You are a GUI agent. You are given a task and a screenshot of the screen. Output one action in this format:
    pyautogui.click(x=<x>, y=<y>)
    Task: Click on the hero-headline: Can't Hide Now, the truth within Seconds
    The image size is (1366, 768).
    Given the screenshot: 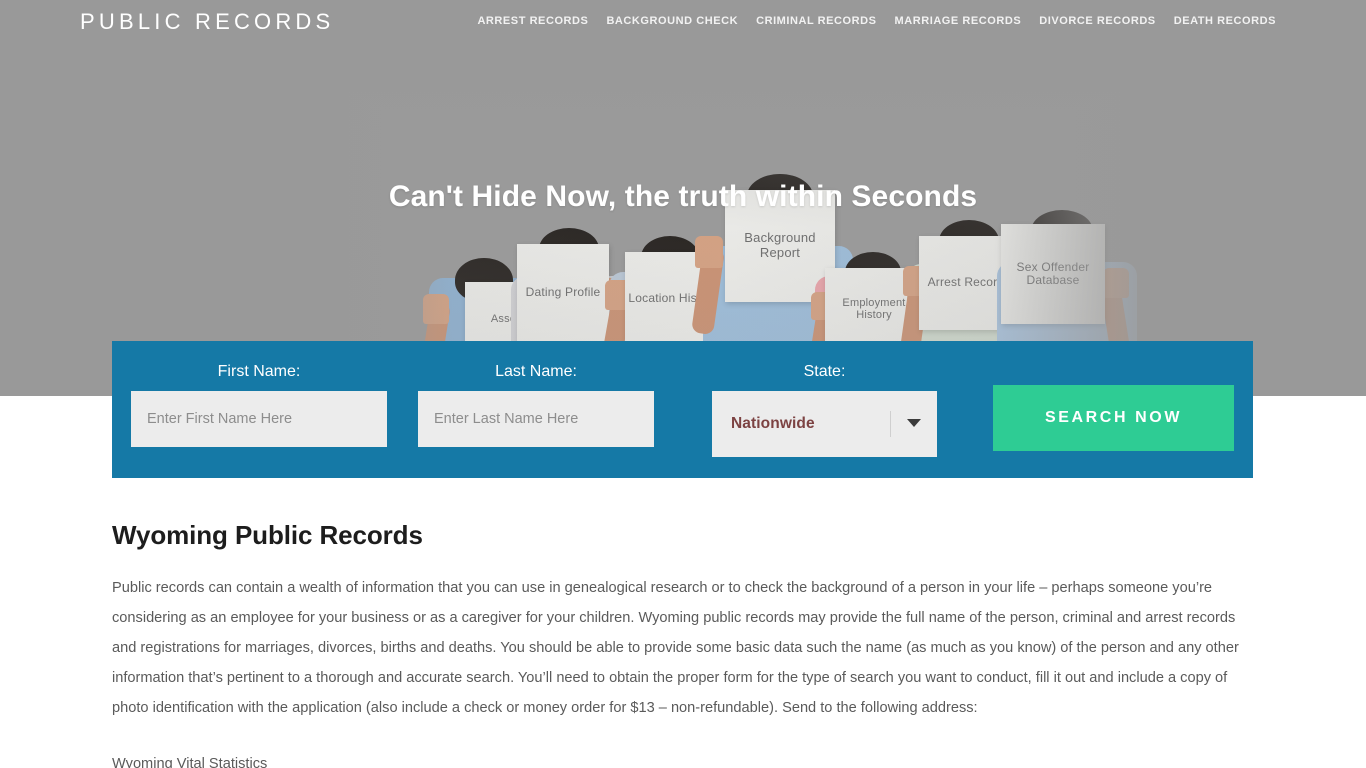 What is the action you would take?
    pyautogui.click(x=683, y=196)
    